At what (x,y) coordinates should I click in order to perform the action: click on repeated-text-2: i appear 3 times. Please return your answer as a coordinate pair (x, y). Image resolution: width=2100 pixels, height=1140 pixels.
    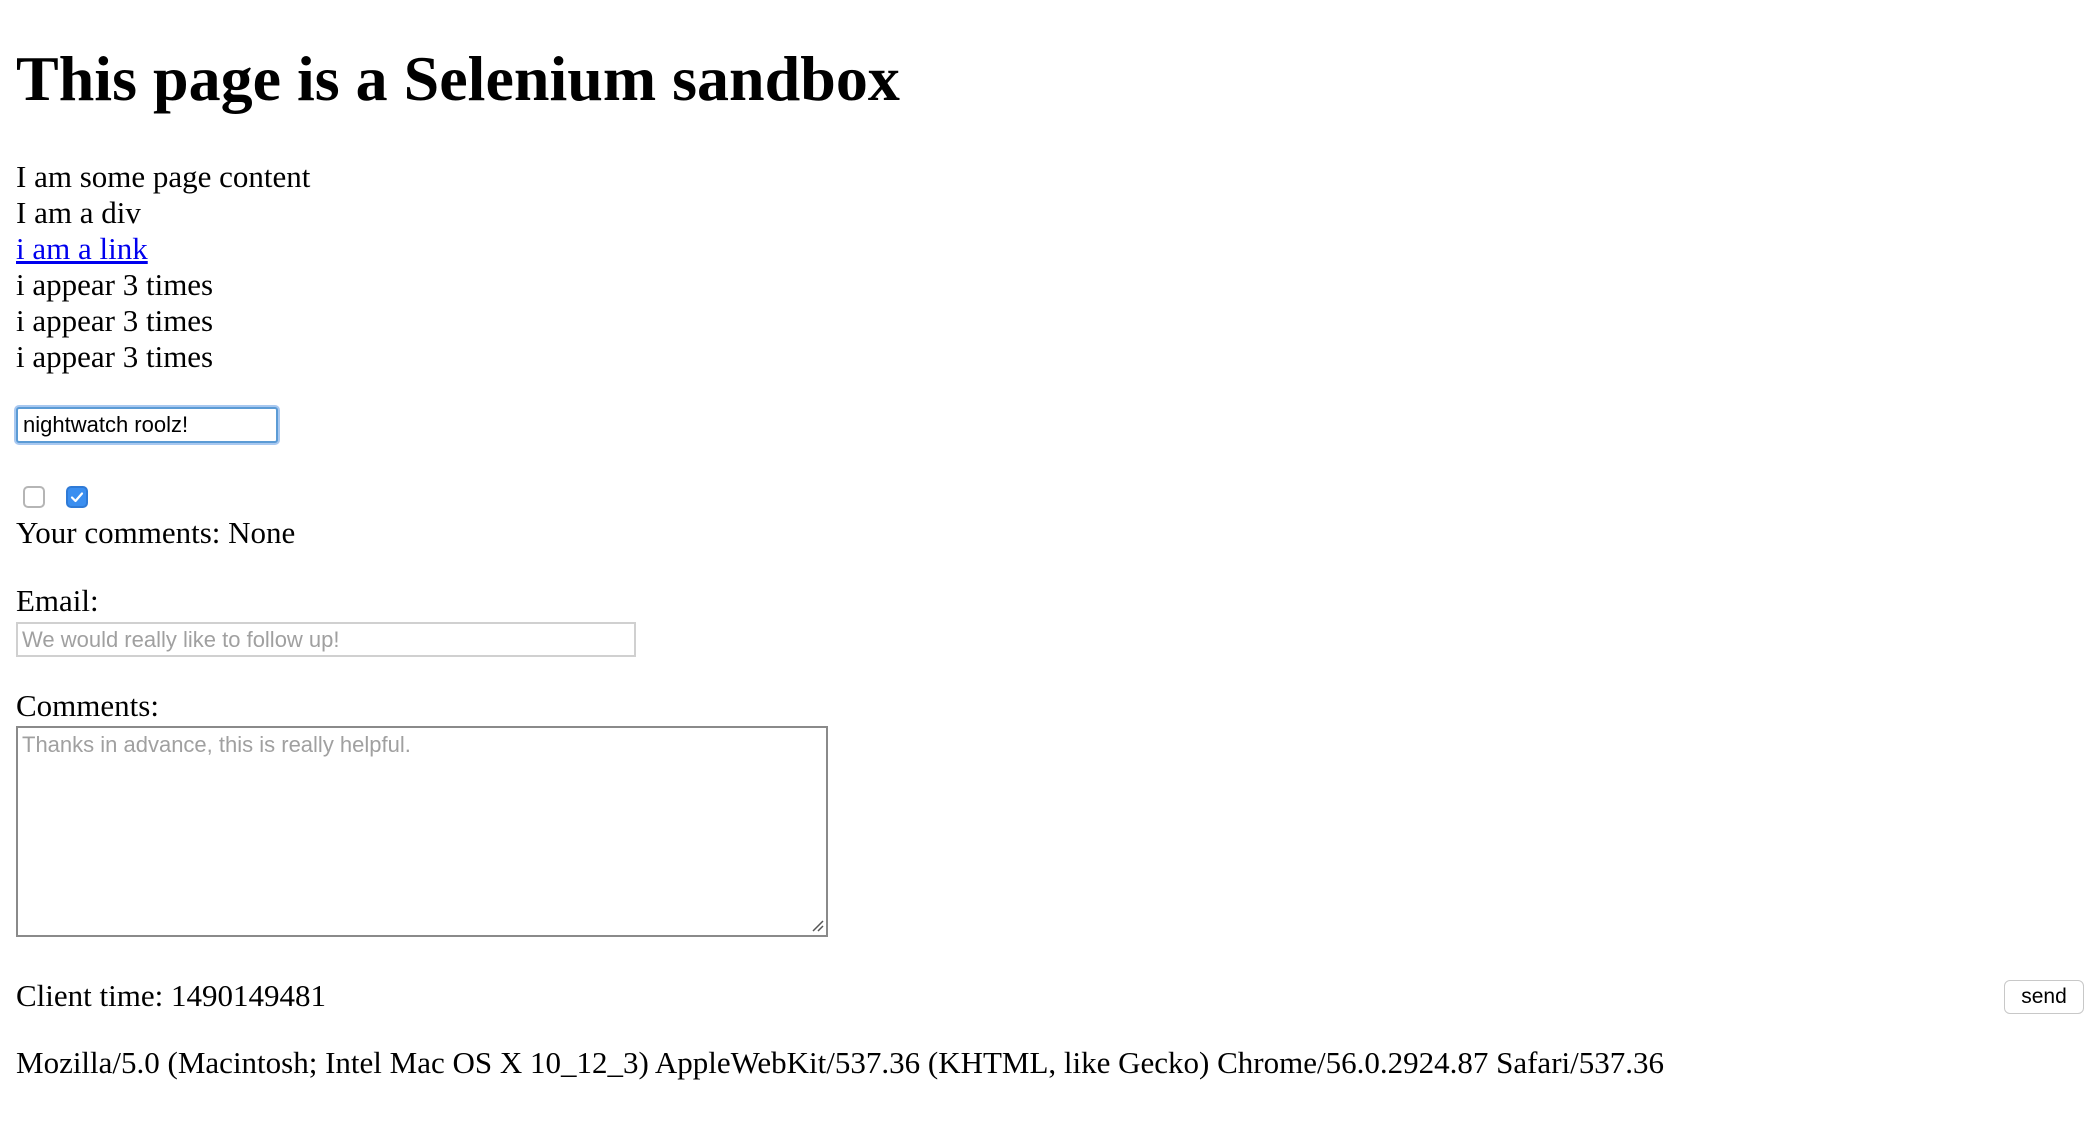
    Looking at the image, I should click on (115, 320).